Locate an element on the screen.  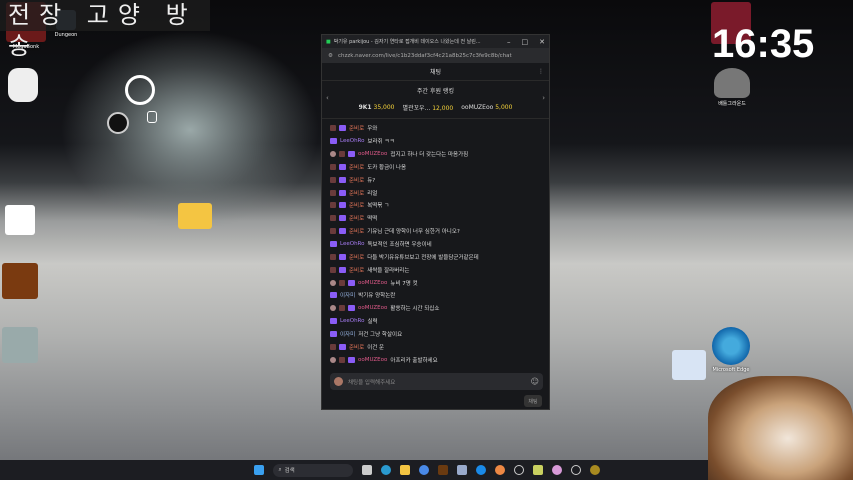
media-player-icon is located at coordinates (518, 470).